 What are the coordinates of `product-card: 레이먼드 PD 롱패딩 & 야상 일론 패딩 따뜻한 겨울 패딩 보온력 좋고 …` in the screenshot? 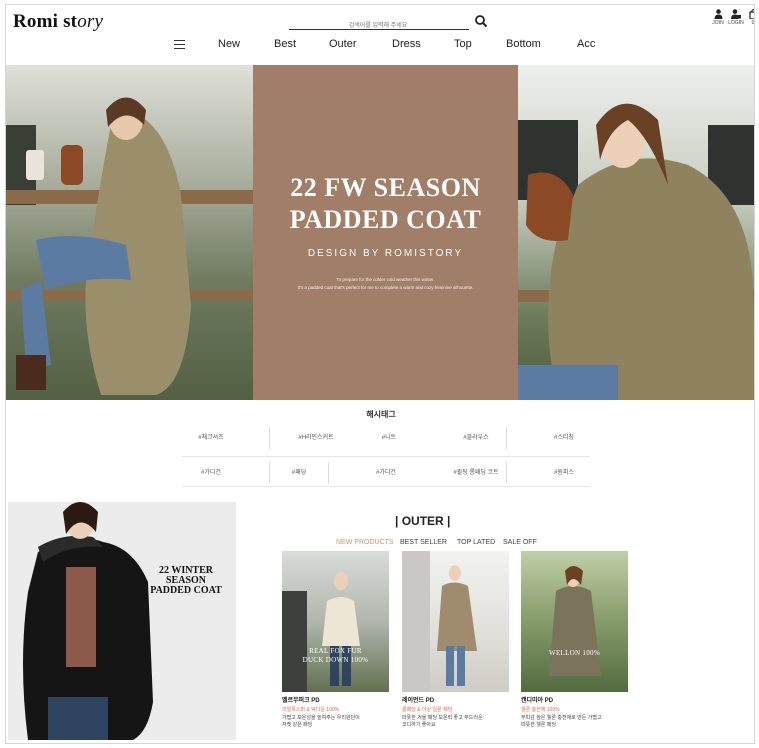 It's located at (455, 640).